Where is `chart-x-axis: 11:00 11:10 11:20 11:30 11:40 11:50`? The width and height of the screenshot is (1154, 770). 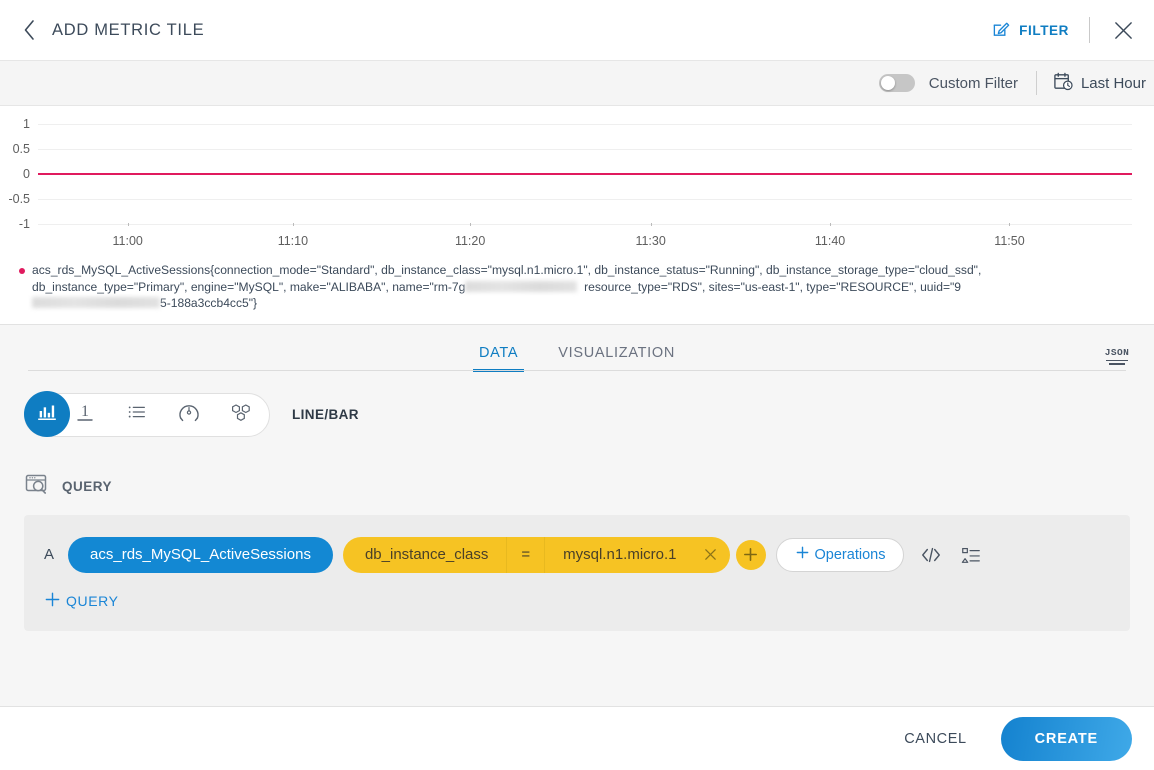 chart-x-axis: 11:00 11:10 11:20 11:30 11:40 11:50 is located at coordinates (585, 238).